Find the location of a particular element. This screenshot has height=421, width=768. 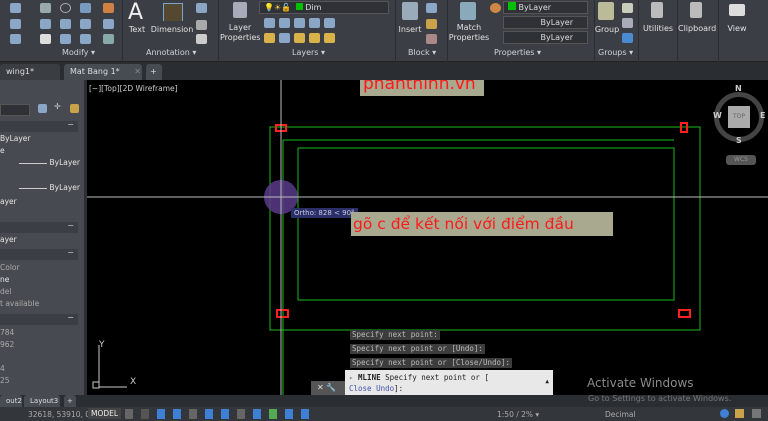

explode-icon is located at coordinates (108, 24).